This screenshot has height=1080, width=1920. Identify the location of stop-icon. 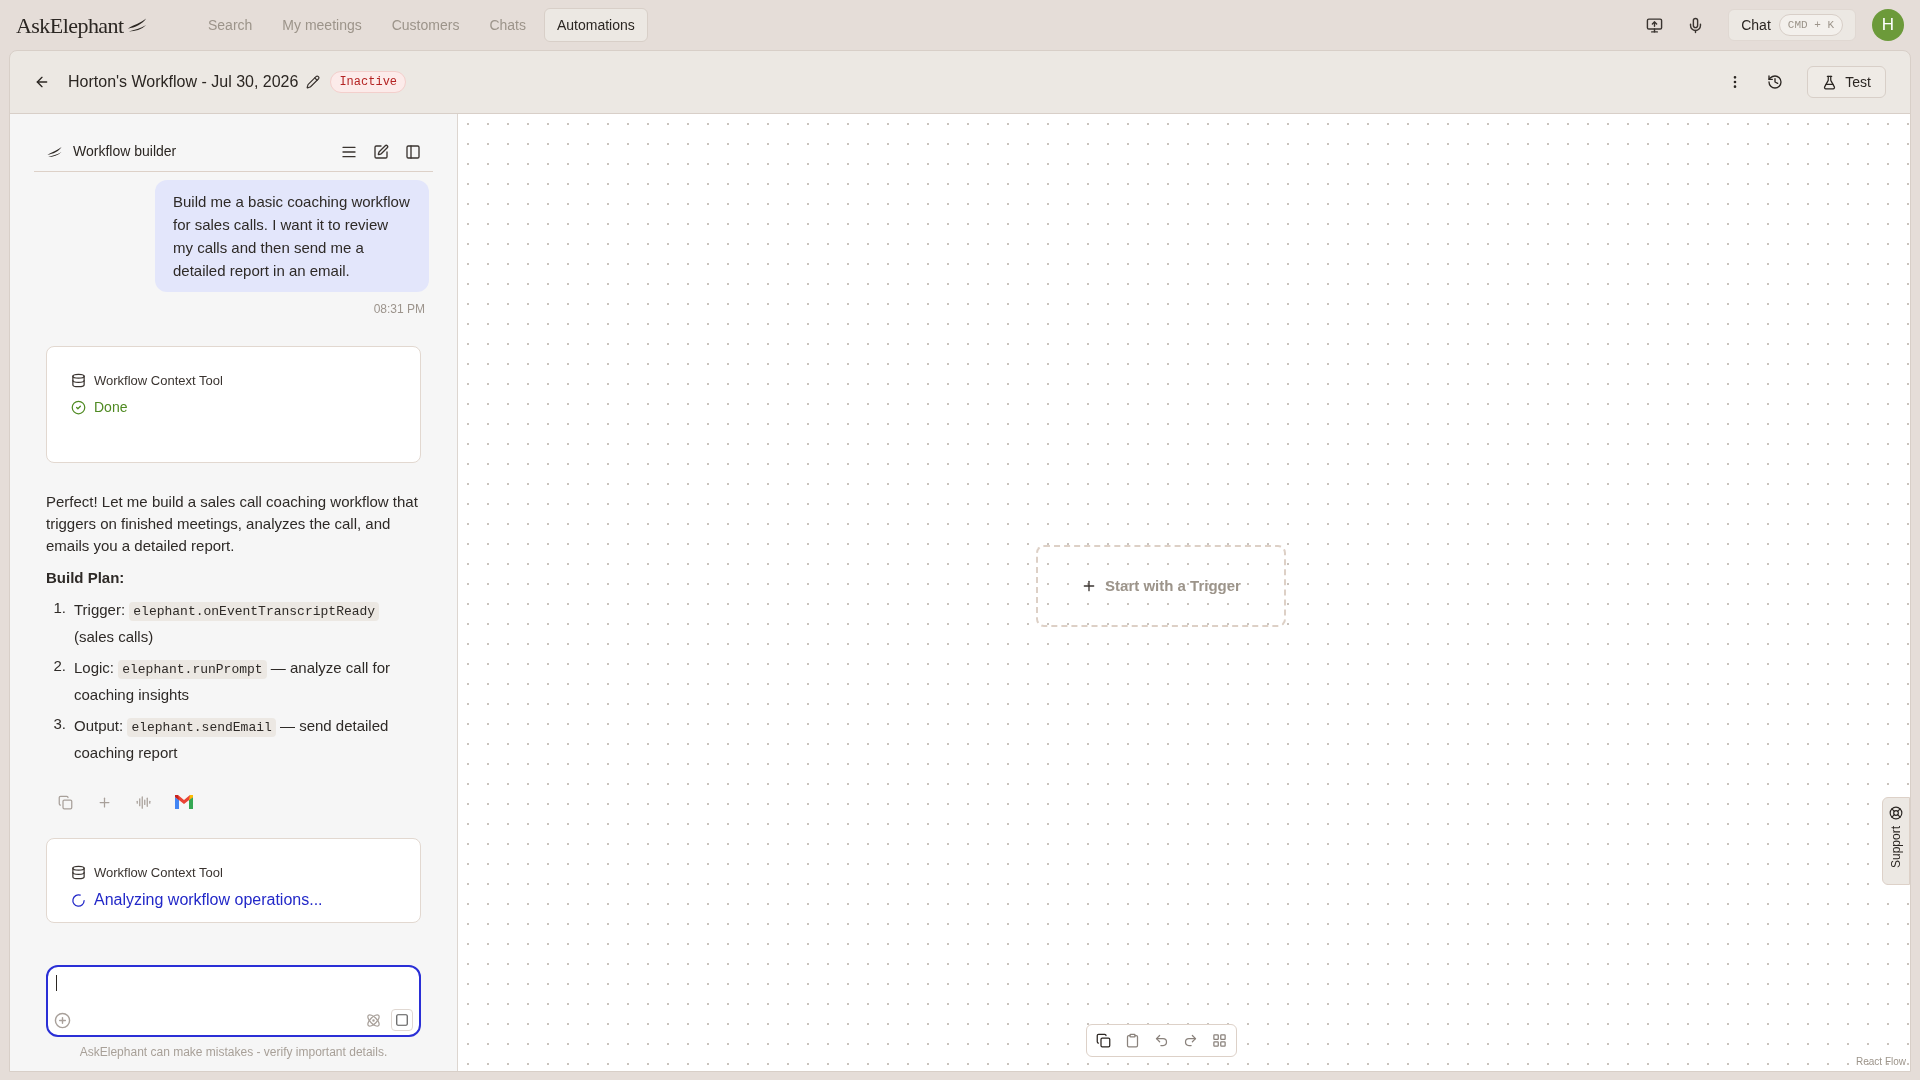
(402, 1020).